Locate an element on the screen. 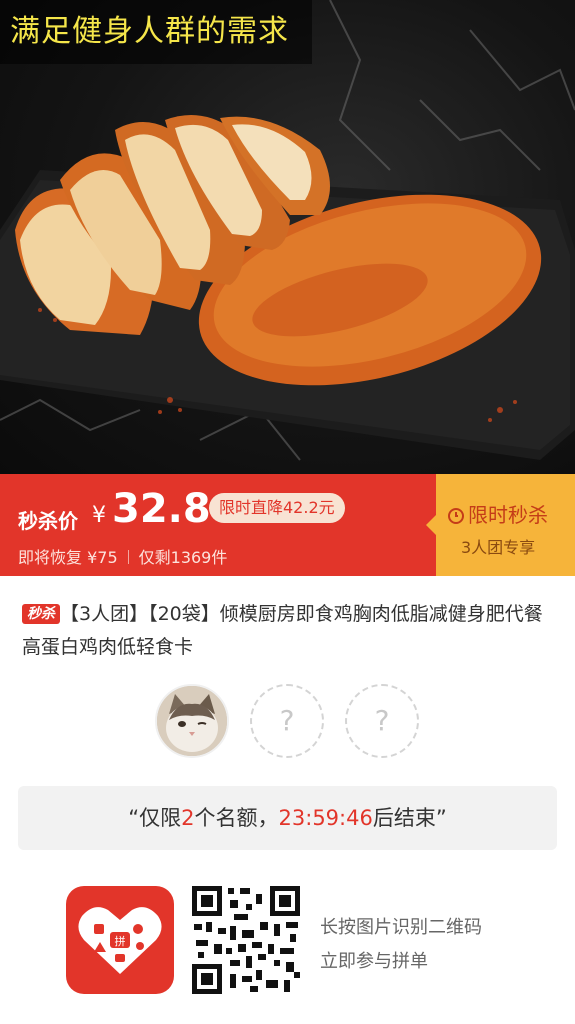  price-label: 秒杀价 is located at coordinates (48, 521).